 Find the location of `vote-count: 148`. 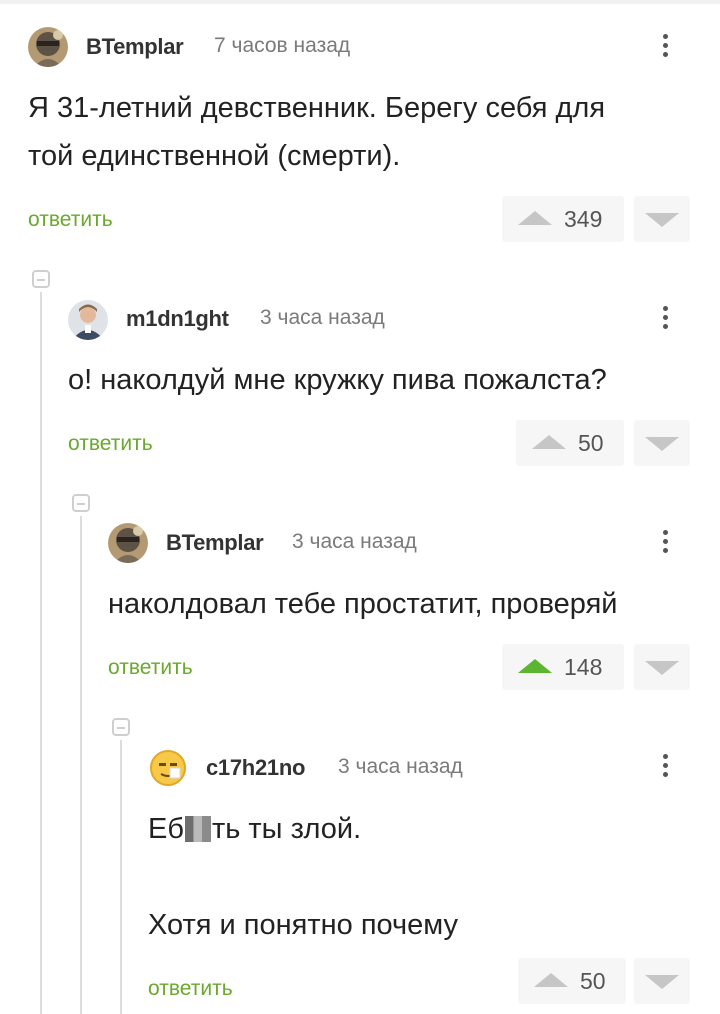

vote-count: 148 is located at coordinates (583, 667).